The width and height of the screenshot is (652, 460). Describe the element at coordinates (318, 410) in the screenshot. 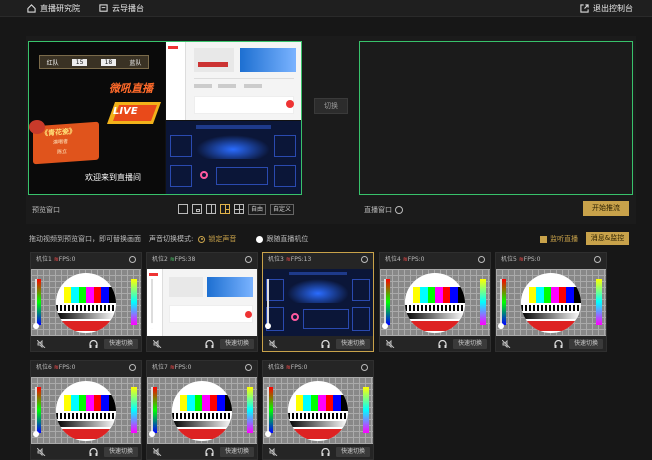

I see `camera-tile: 机位8 ≋FPS:0 快速切换` at that location.